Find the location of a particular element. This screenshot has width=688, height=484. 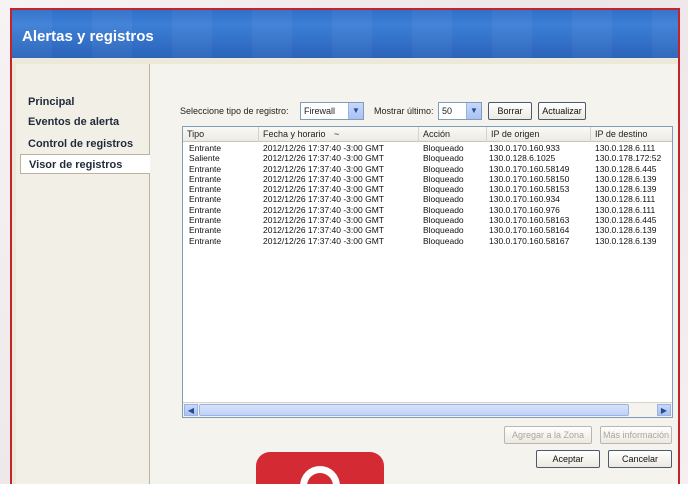

table-cell: 130.0.170.160.934 is located at coordinates (524, 199).